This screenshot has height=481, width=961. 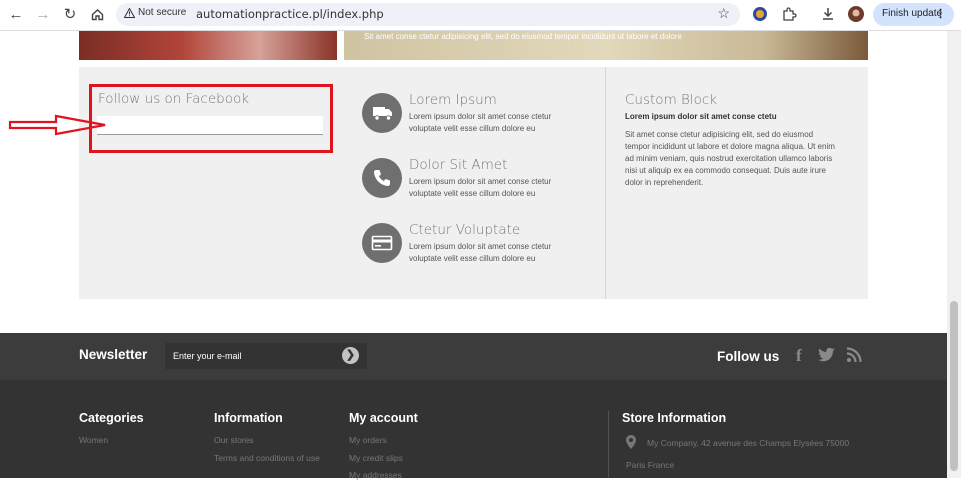 I want to click on newsletter-submit-icon: ❯, so click(x=350, y=355).